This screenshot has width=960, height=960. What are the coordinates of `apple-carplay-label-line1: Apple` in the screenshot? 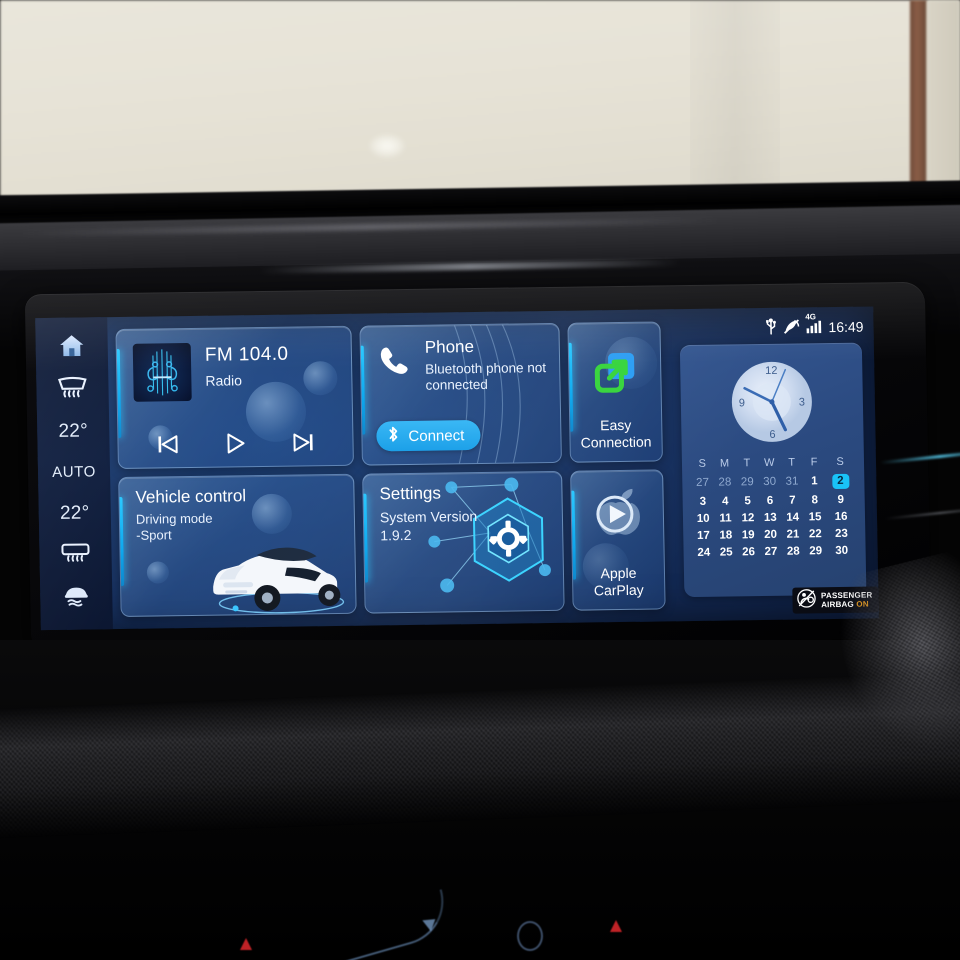 It's located at (618, 573).